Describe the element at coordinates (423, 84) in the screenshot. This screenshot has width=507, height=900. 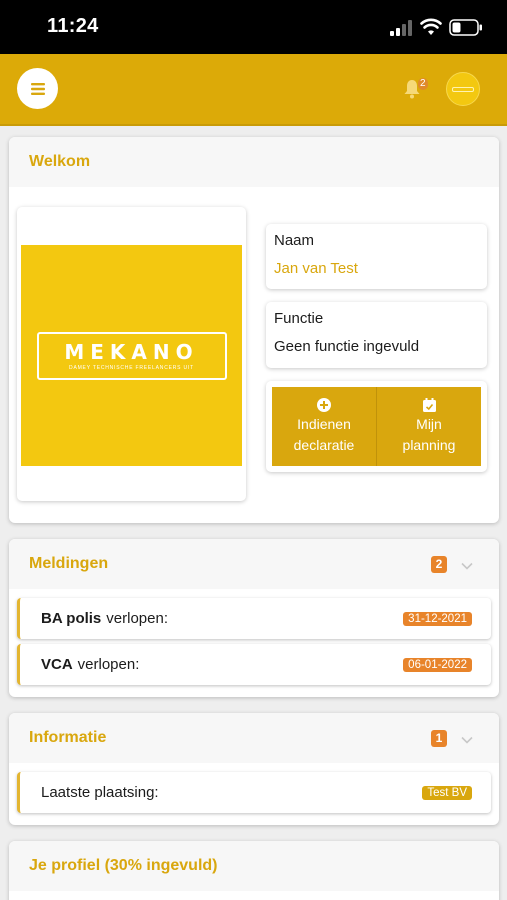
I see `notification-count-badge: 2` at that location.